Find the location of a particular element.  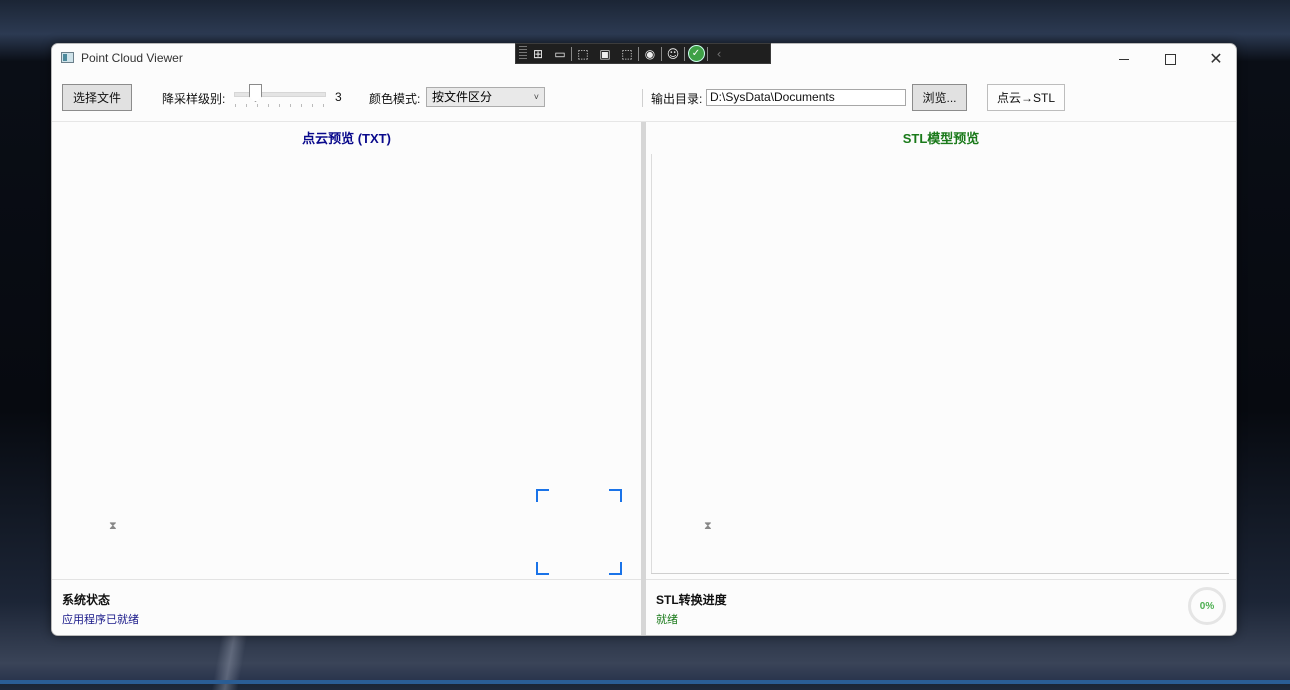

maximize-icon is located at coordinates (1170, 59).